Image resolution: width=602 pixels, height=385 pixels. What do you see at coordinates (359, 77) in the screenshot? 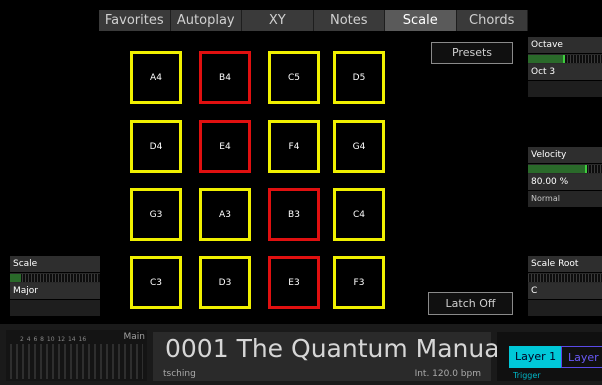
I see `pad-d5: D5` at bounding box center [359, 77].